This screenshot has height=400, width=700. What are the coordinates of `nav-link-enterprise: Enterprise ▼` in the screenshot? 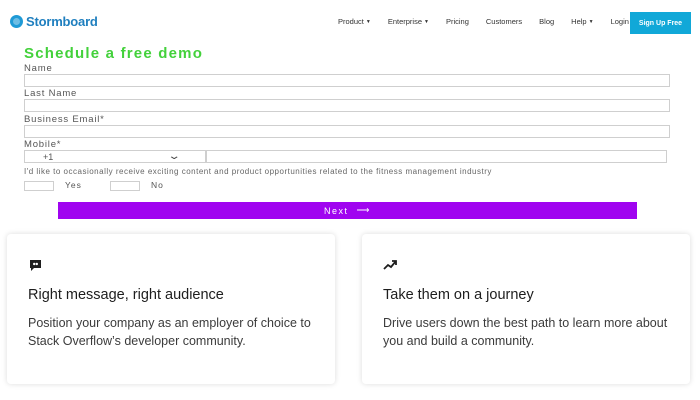 It's located at (408, 21).